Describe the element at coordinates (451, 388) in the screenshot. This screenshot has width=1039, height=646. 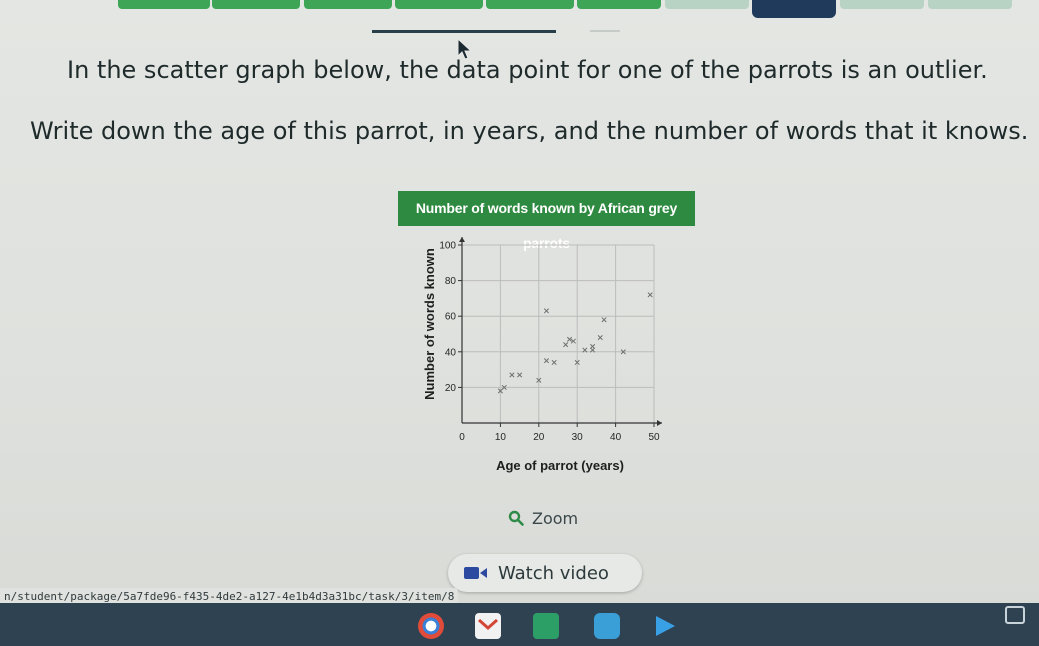
I see `y-tick-label: 20` at that location.